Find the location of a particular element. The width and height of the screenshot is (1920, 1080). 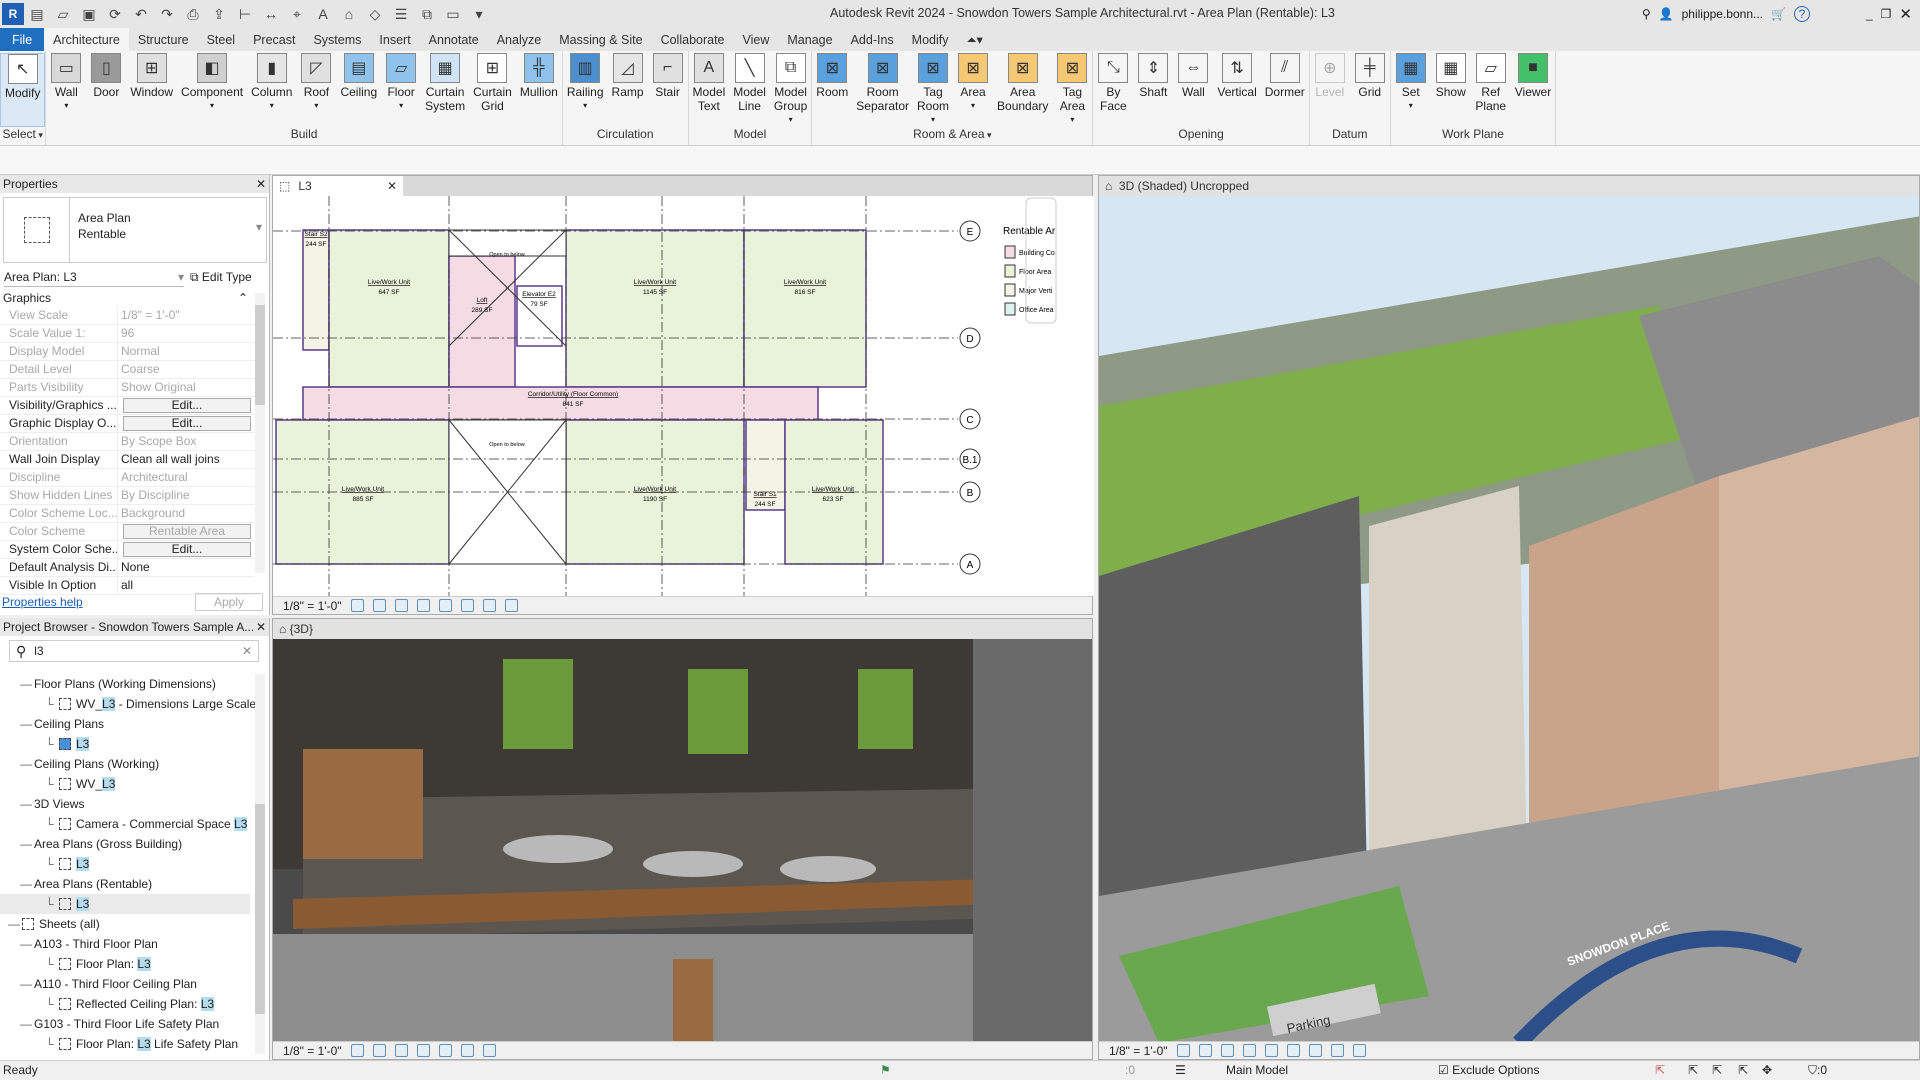

render-icon is located at coordinates (423, 1050).